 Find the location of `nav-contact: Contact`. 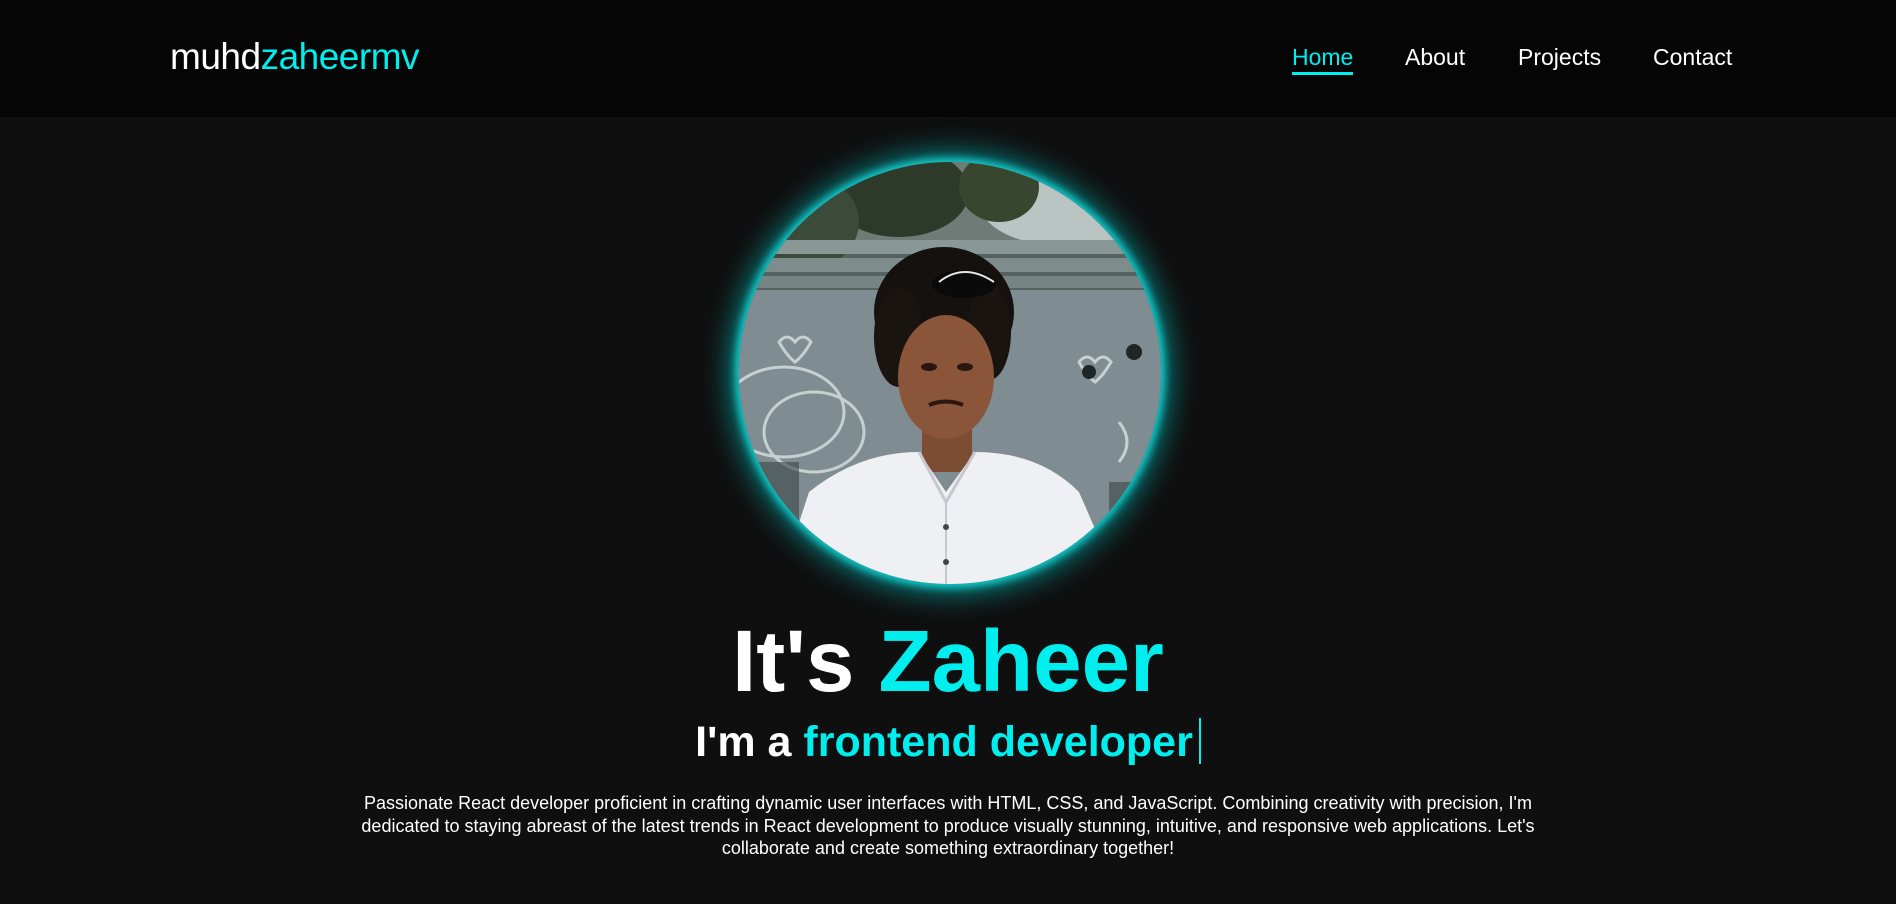

nav-contact: Contact is located at coordinates (1692, 57).